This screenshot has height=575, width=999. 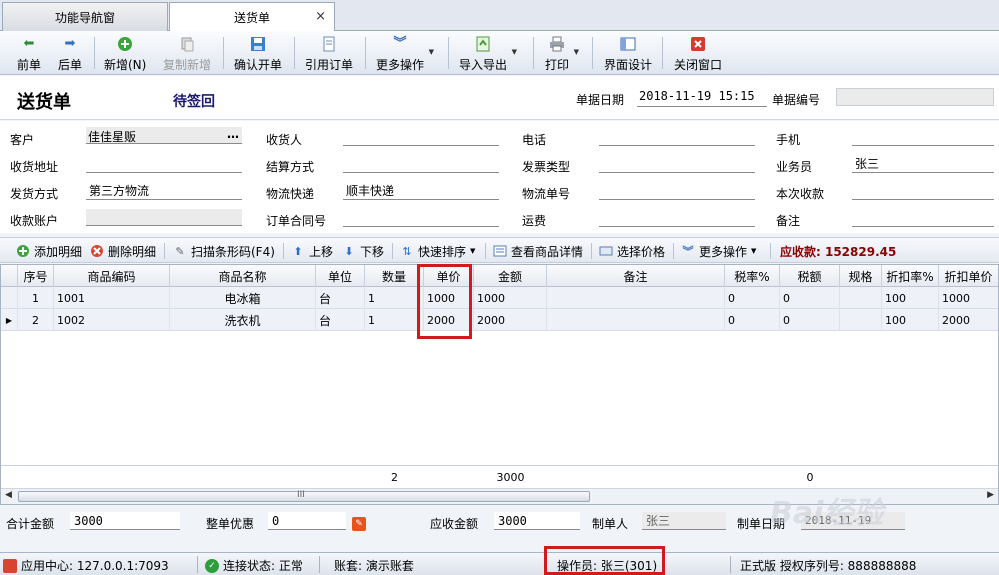 What do you see at coordinates (243, 276) in the screenshot?
I see `col-header: 商品名称` at bounding box center [243, 276].